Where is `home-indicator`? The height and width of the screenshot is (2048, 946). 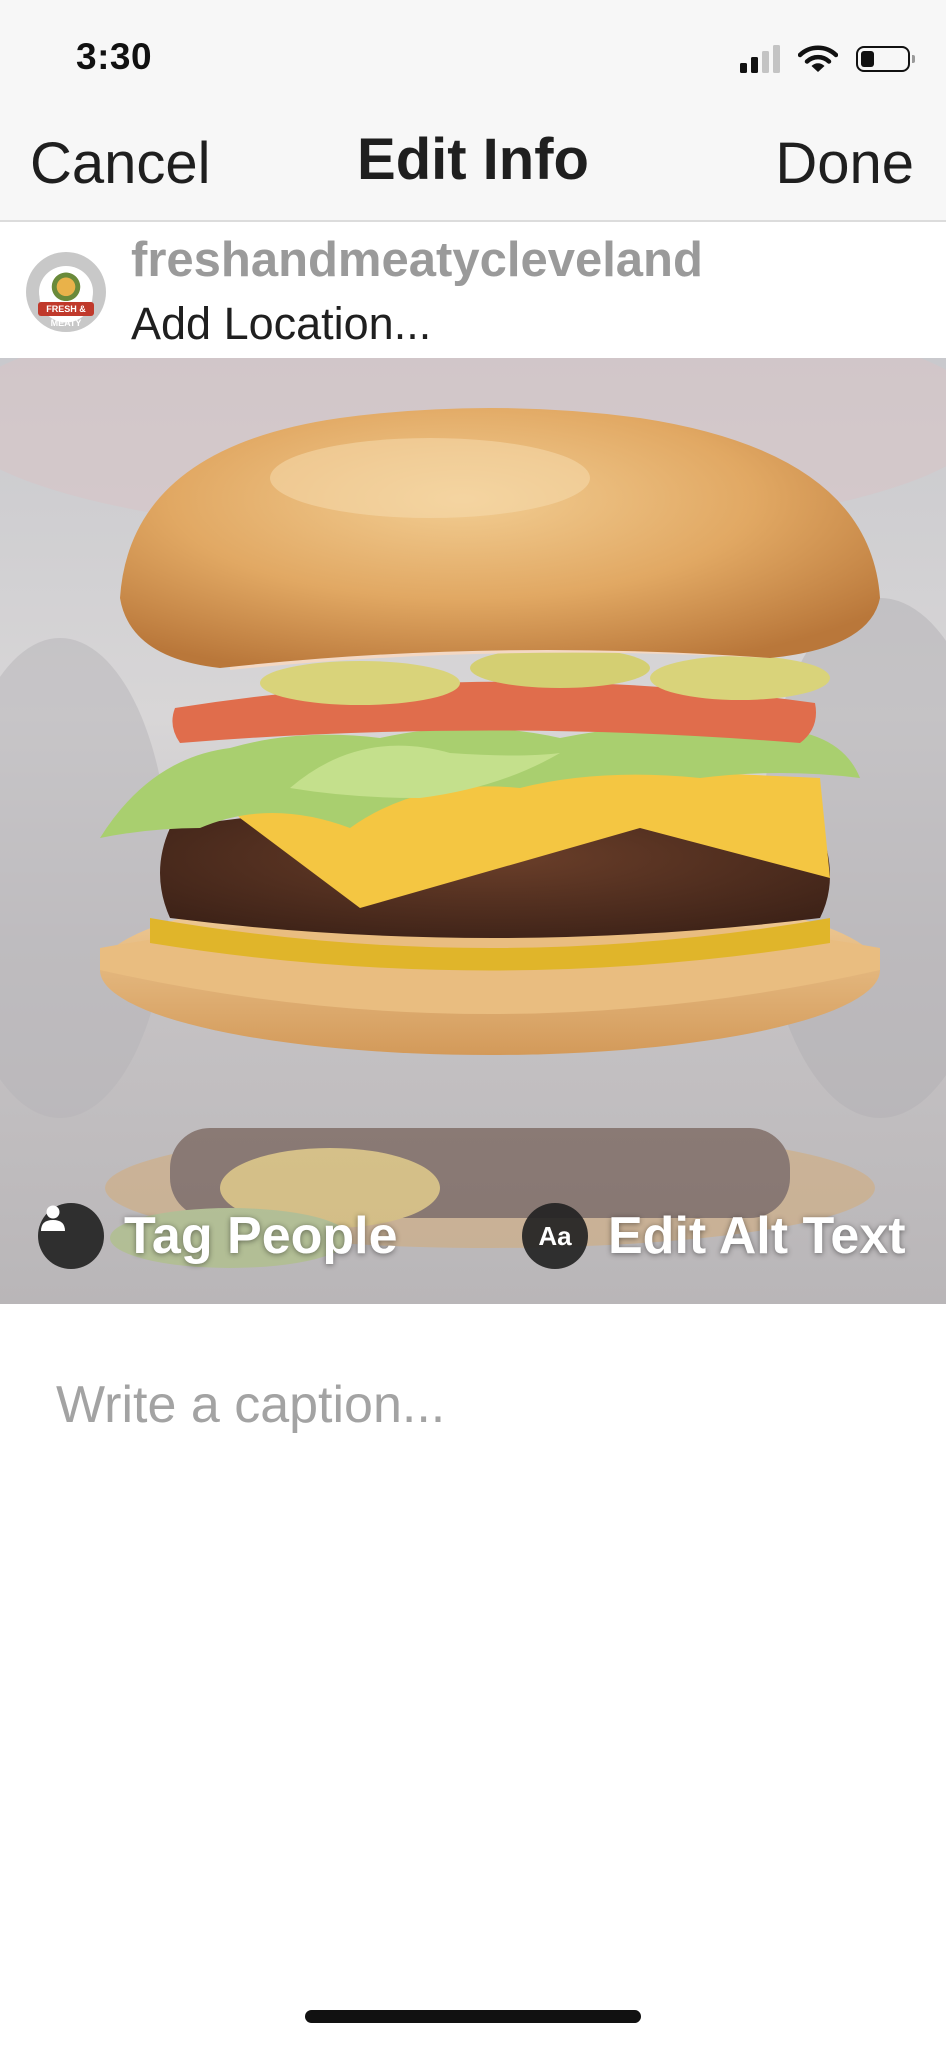 home-indicator is located at coordinates (473, 2016).